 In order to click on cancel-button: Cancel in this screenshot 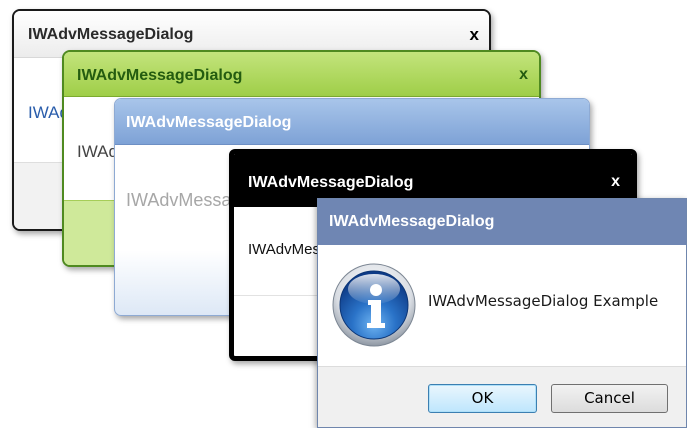, I will do `click(609, 398)`.